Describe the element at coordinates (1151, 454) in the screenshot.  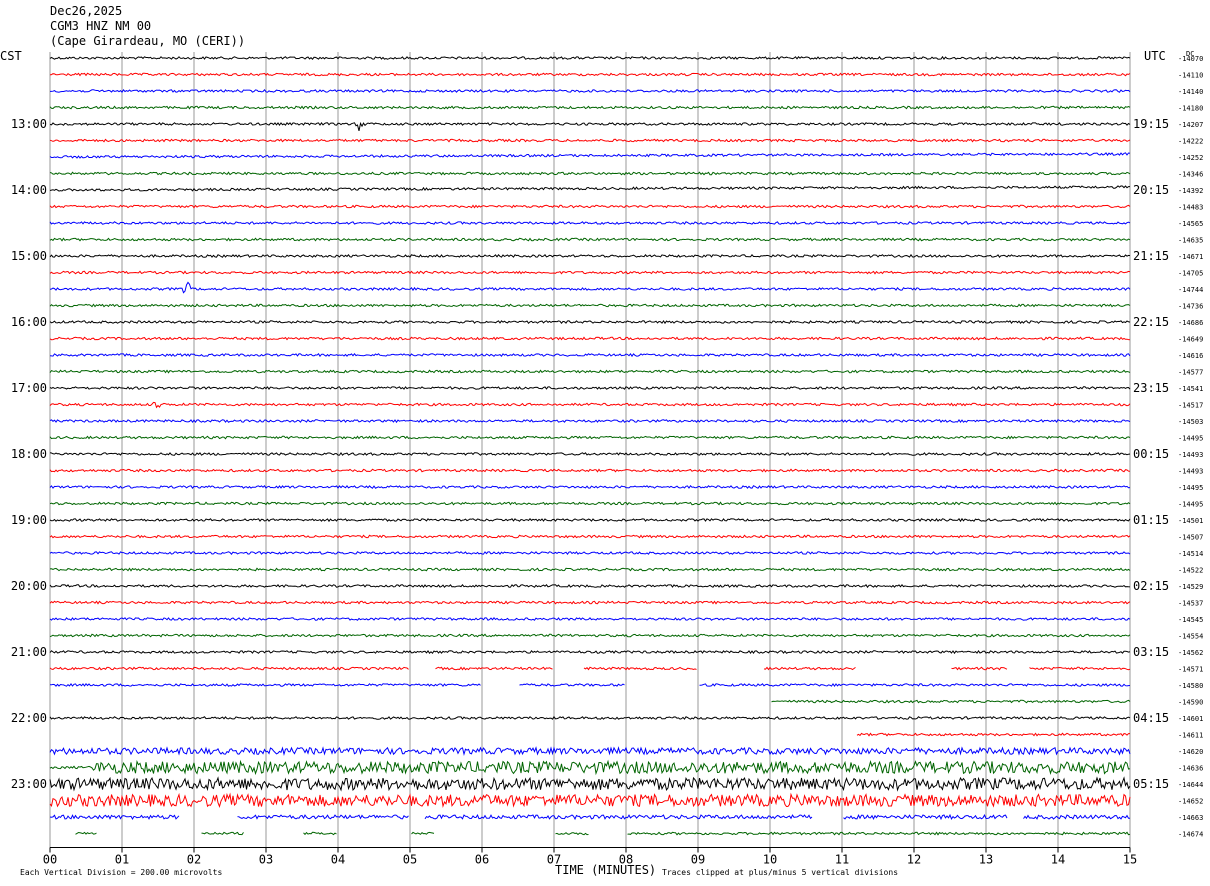
I see `right-hour-label: 00:15` at that location.